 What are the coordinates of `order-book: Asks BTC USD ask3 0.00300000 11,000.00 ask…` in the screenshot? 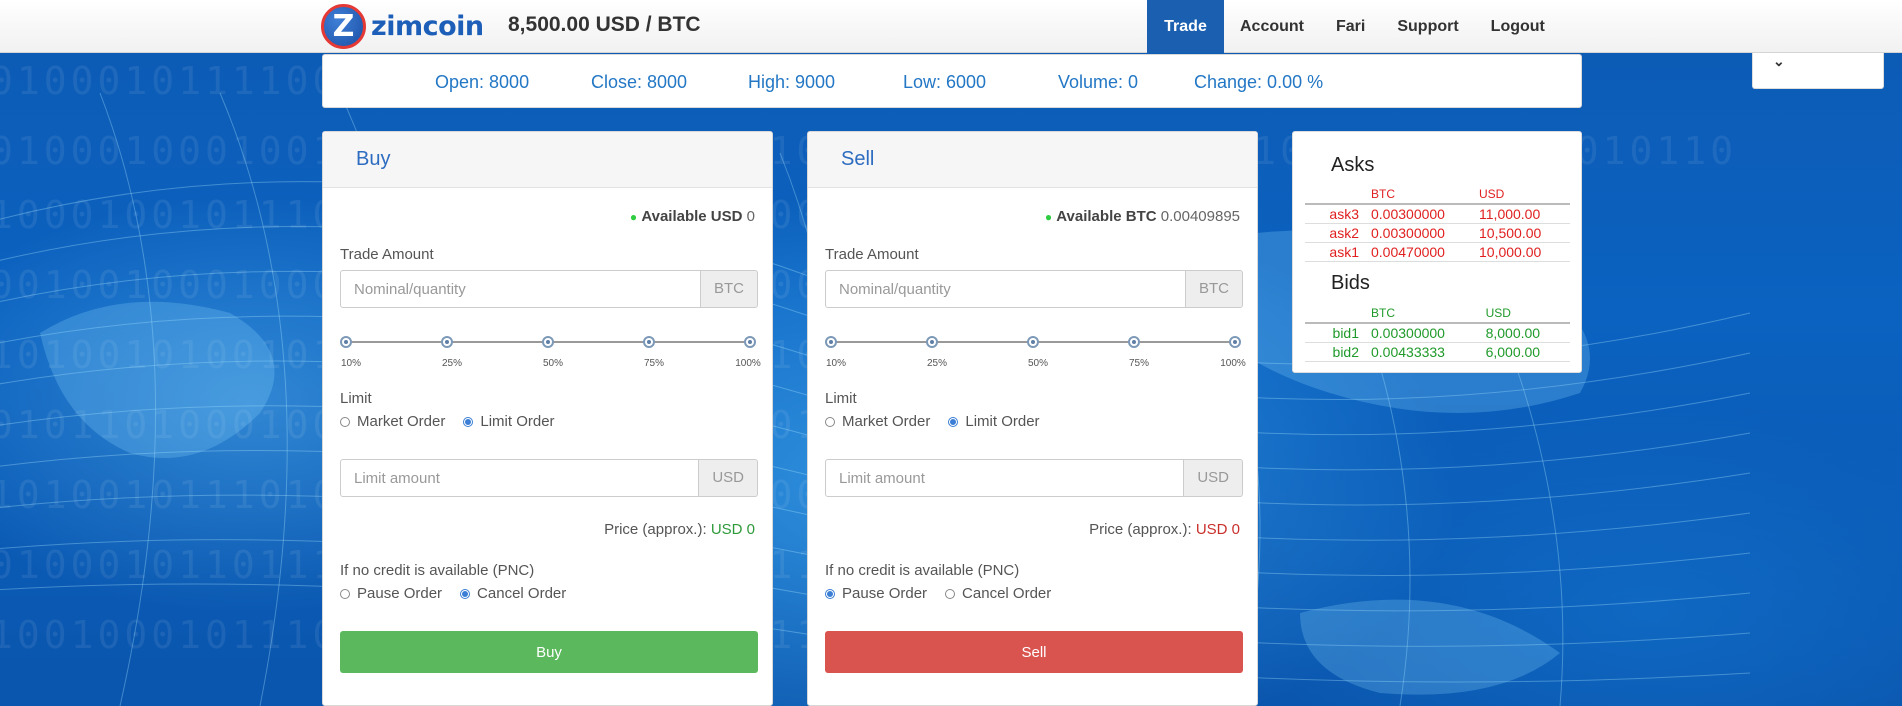 It's located at (1437, 252).